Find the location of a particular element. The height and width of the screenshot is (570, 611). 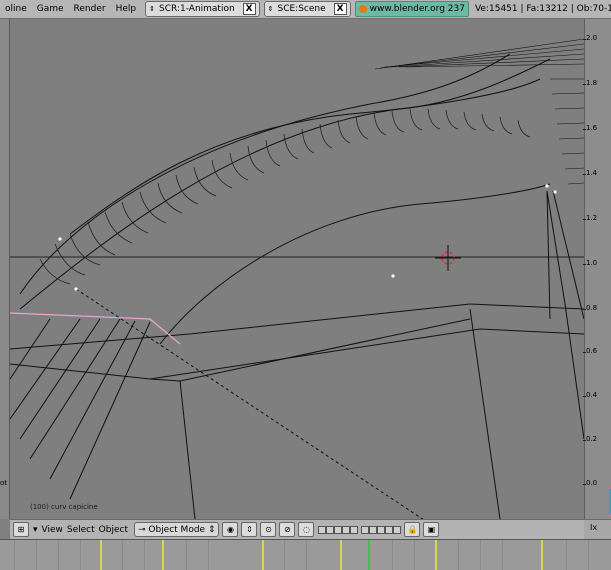

menu-select: Select is located at coordinates (81, 530).